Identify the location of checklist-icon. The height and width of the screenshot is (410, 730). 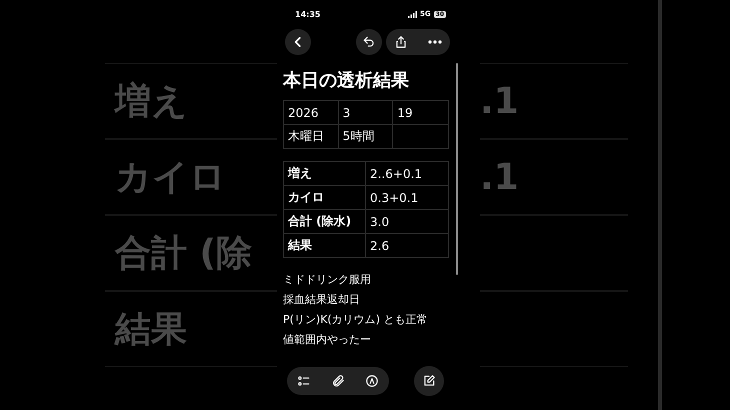
(304, 381).